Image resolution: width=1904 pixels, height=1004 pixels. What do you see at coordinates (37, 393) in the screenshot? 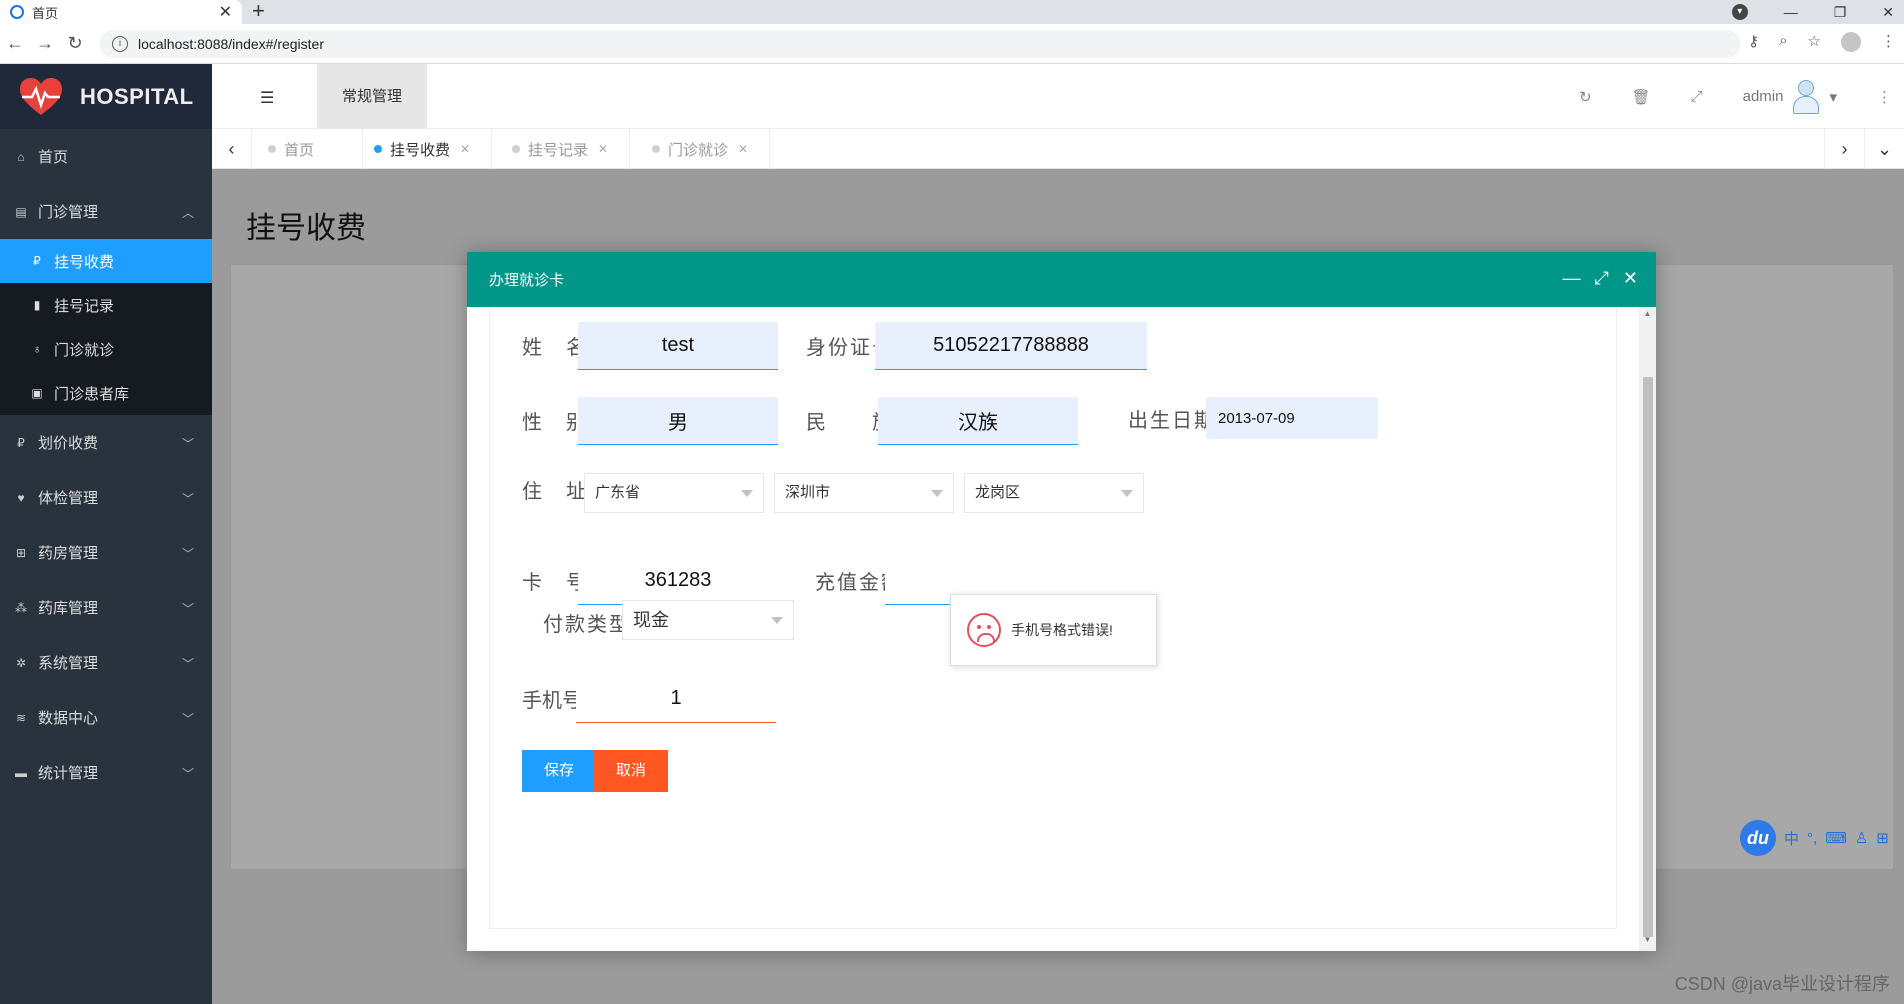
I see `contact-card-icon: ▣` at bounding box center [37, 393].